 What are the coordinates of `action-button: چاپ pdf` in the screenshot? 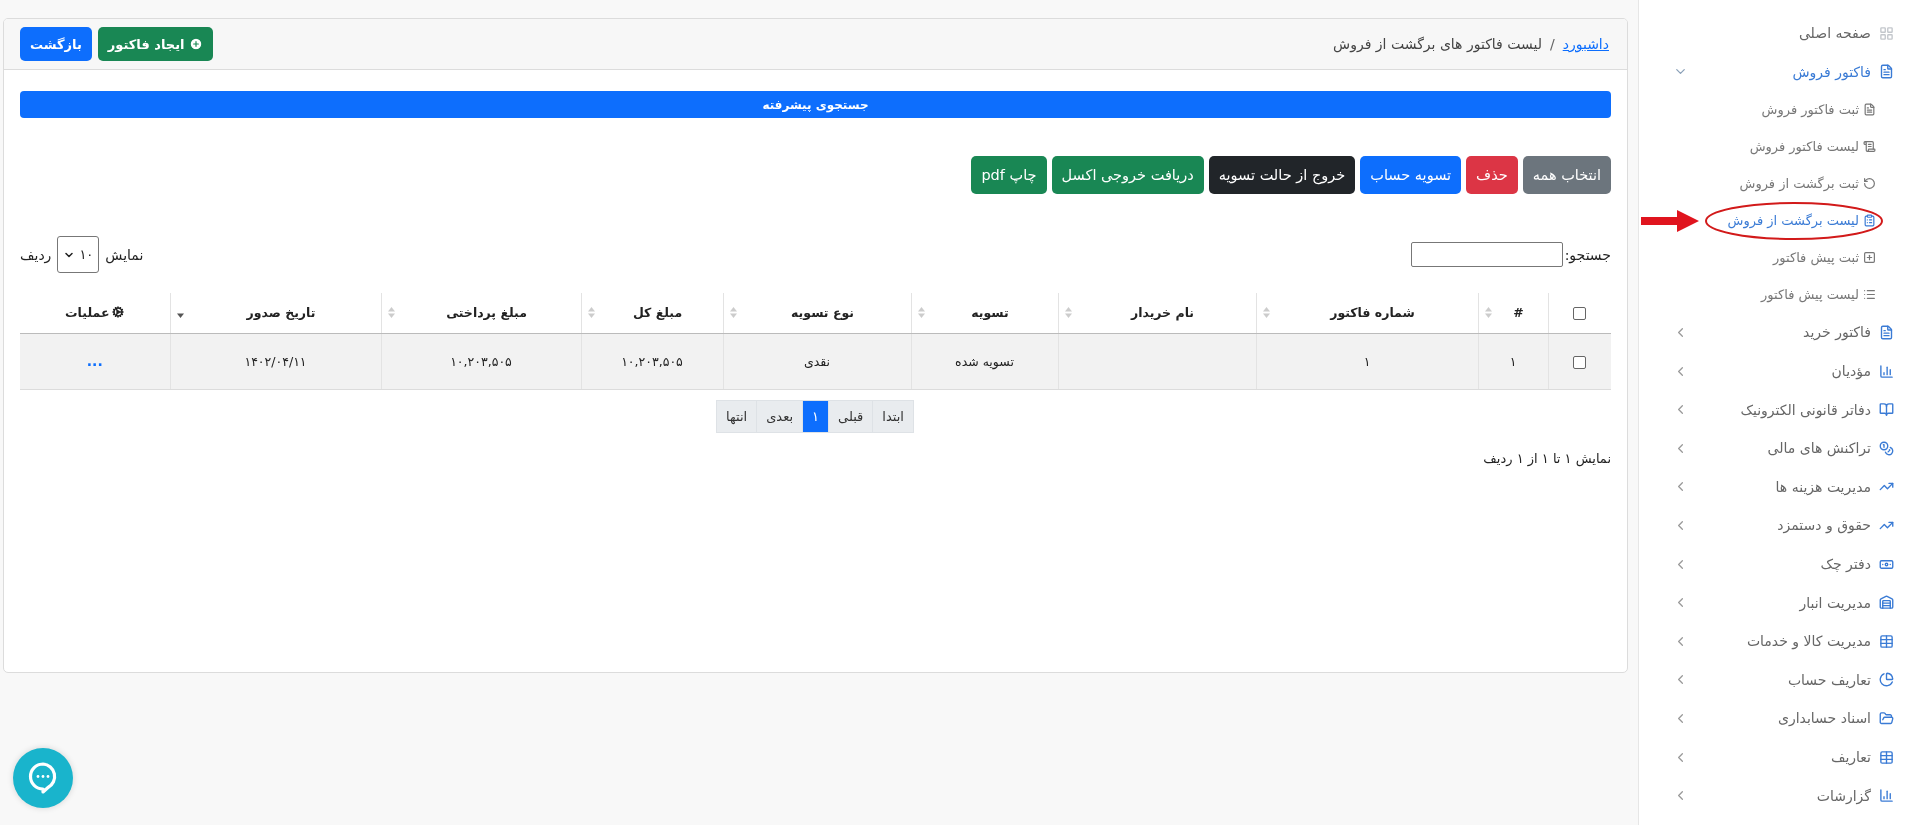 It's located at (1009, 175).